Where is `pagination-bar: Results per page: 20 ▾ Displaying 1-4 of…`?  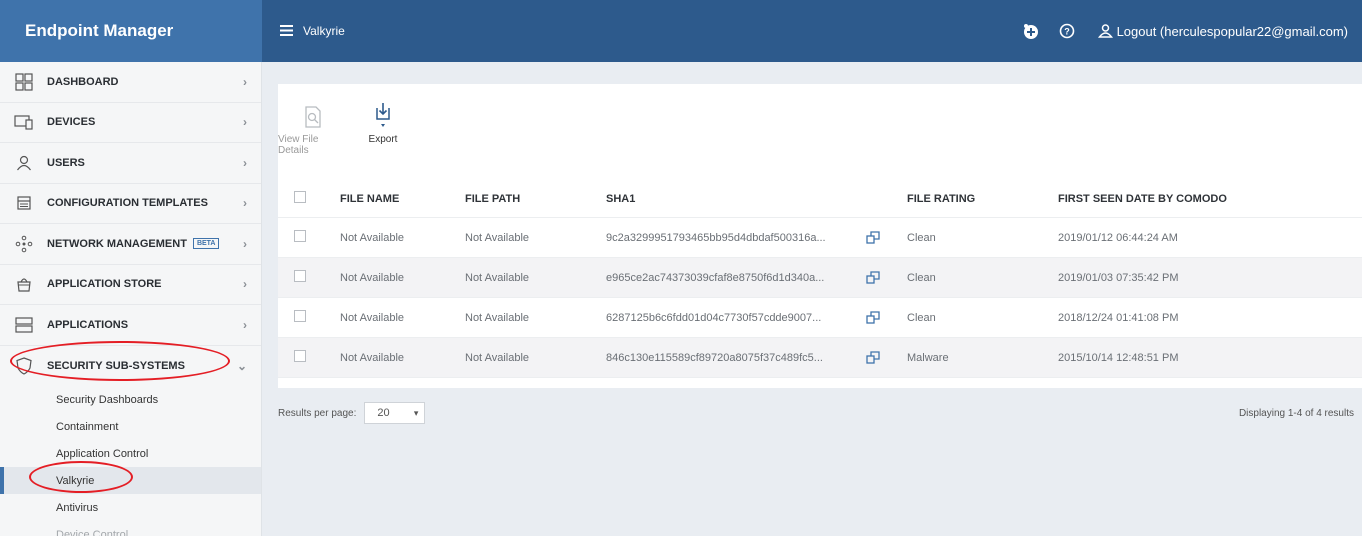 pagination-bar: Results per page: 20 ▾ Displaying 1-4 of… is located at coordinates (820, 413).